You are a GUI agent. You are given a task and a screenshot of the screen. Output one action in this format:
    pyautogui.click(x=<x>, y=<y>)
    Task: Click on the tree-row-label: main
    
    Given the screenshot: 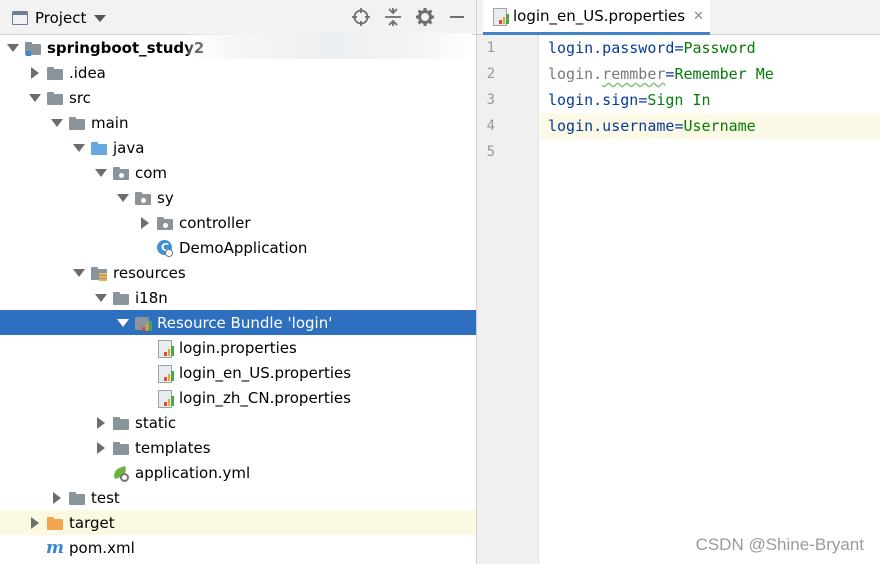 What is the action you would take?
    pyautogui.click(x=110, y=122)
    